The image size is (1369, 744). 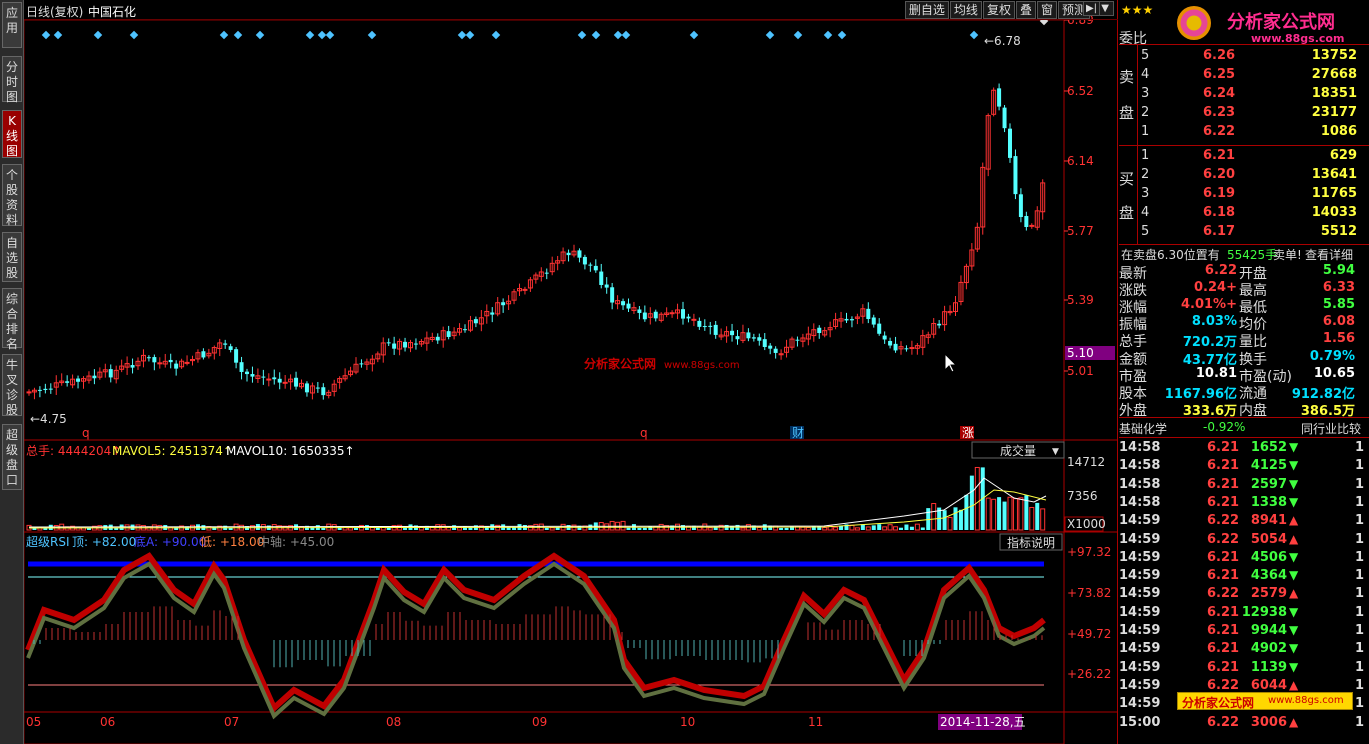 What do you see at coordinates (1025, 10) in the screenshot?
I see `toolbar-button-3: 叠` at bounding box center [1025, 10].